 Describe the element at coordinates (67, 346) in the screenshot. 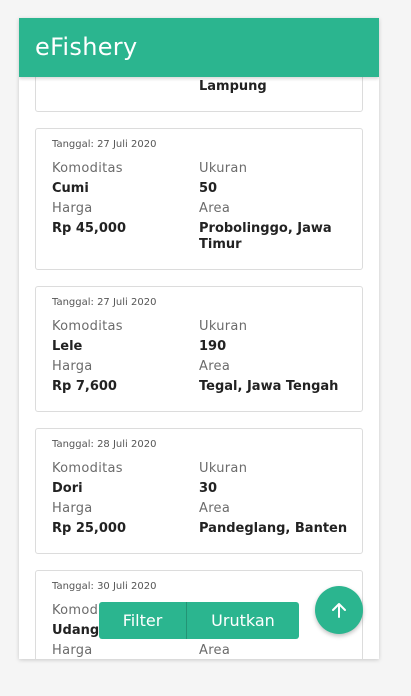

I see `commodity-value: Lele` at that location.